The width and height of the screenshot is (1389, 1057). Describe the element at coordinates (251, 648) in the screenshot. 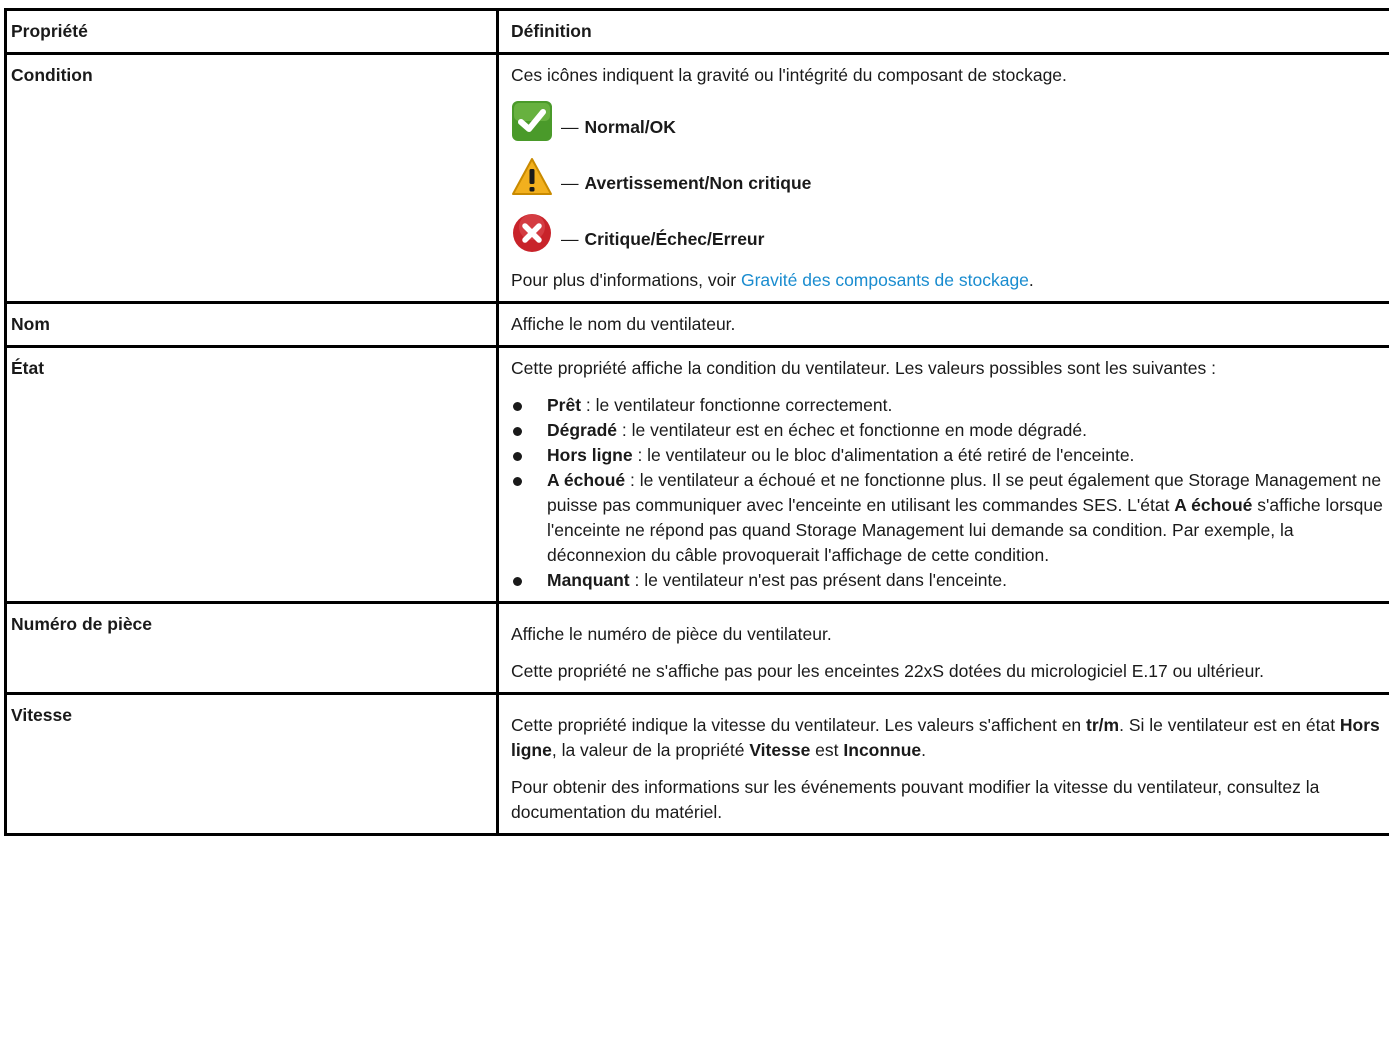

I see `property-name-numero: Numéro de pièce` at that location.